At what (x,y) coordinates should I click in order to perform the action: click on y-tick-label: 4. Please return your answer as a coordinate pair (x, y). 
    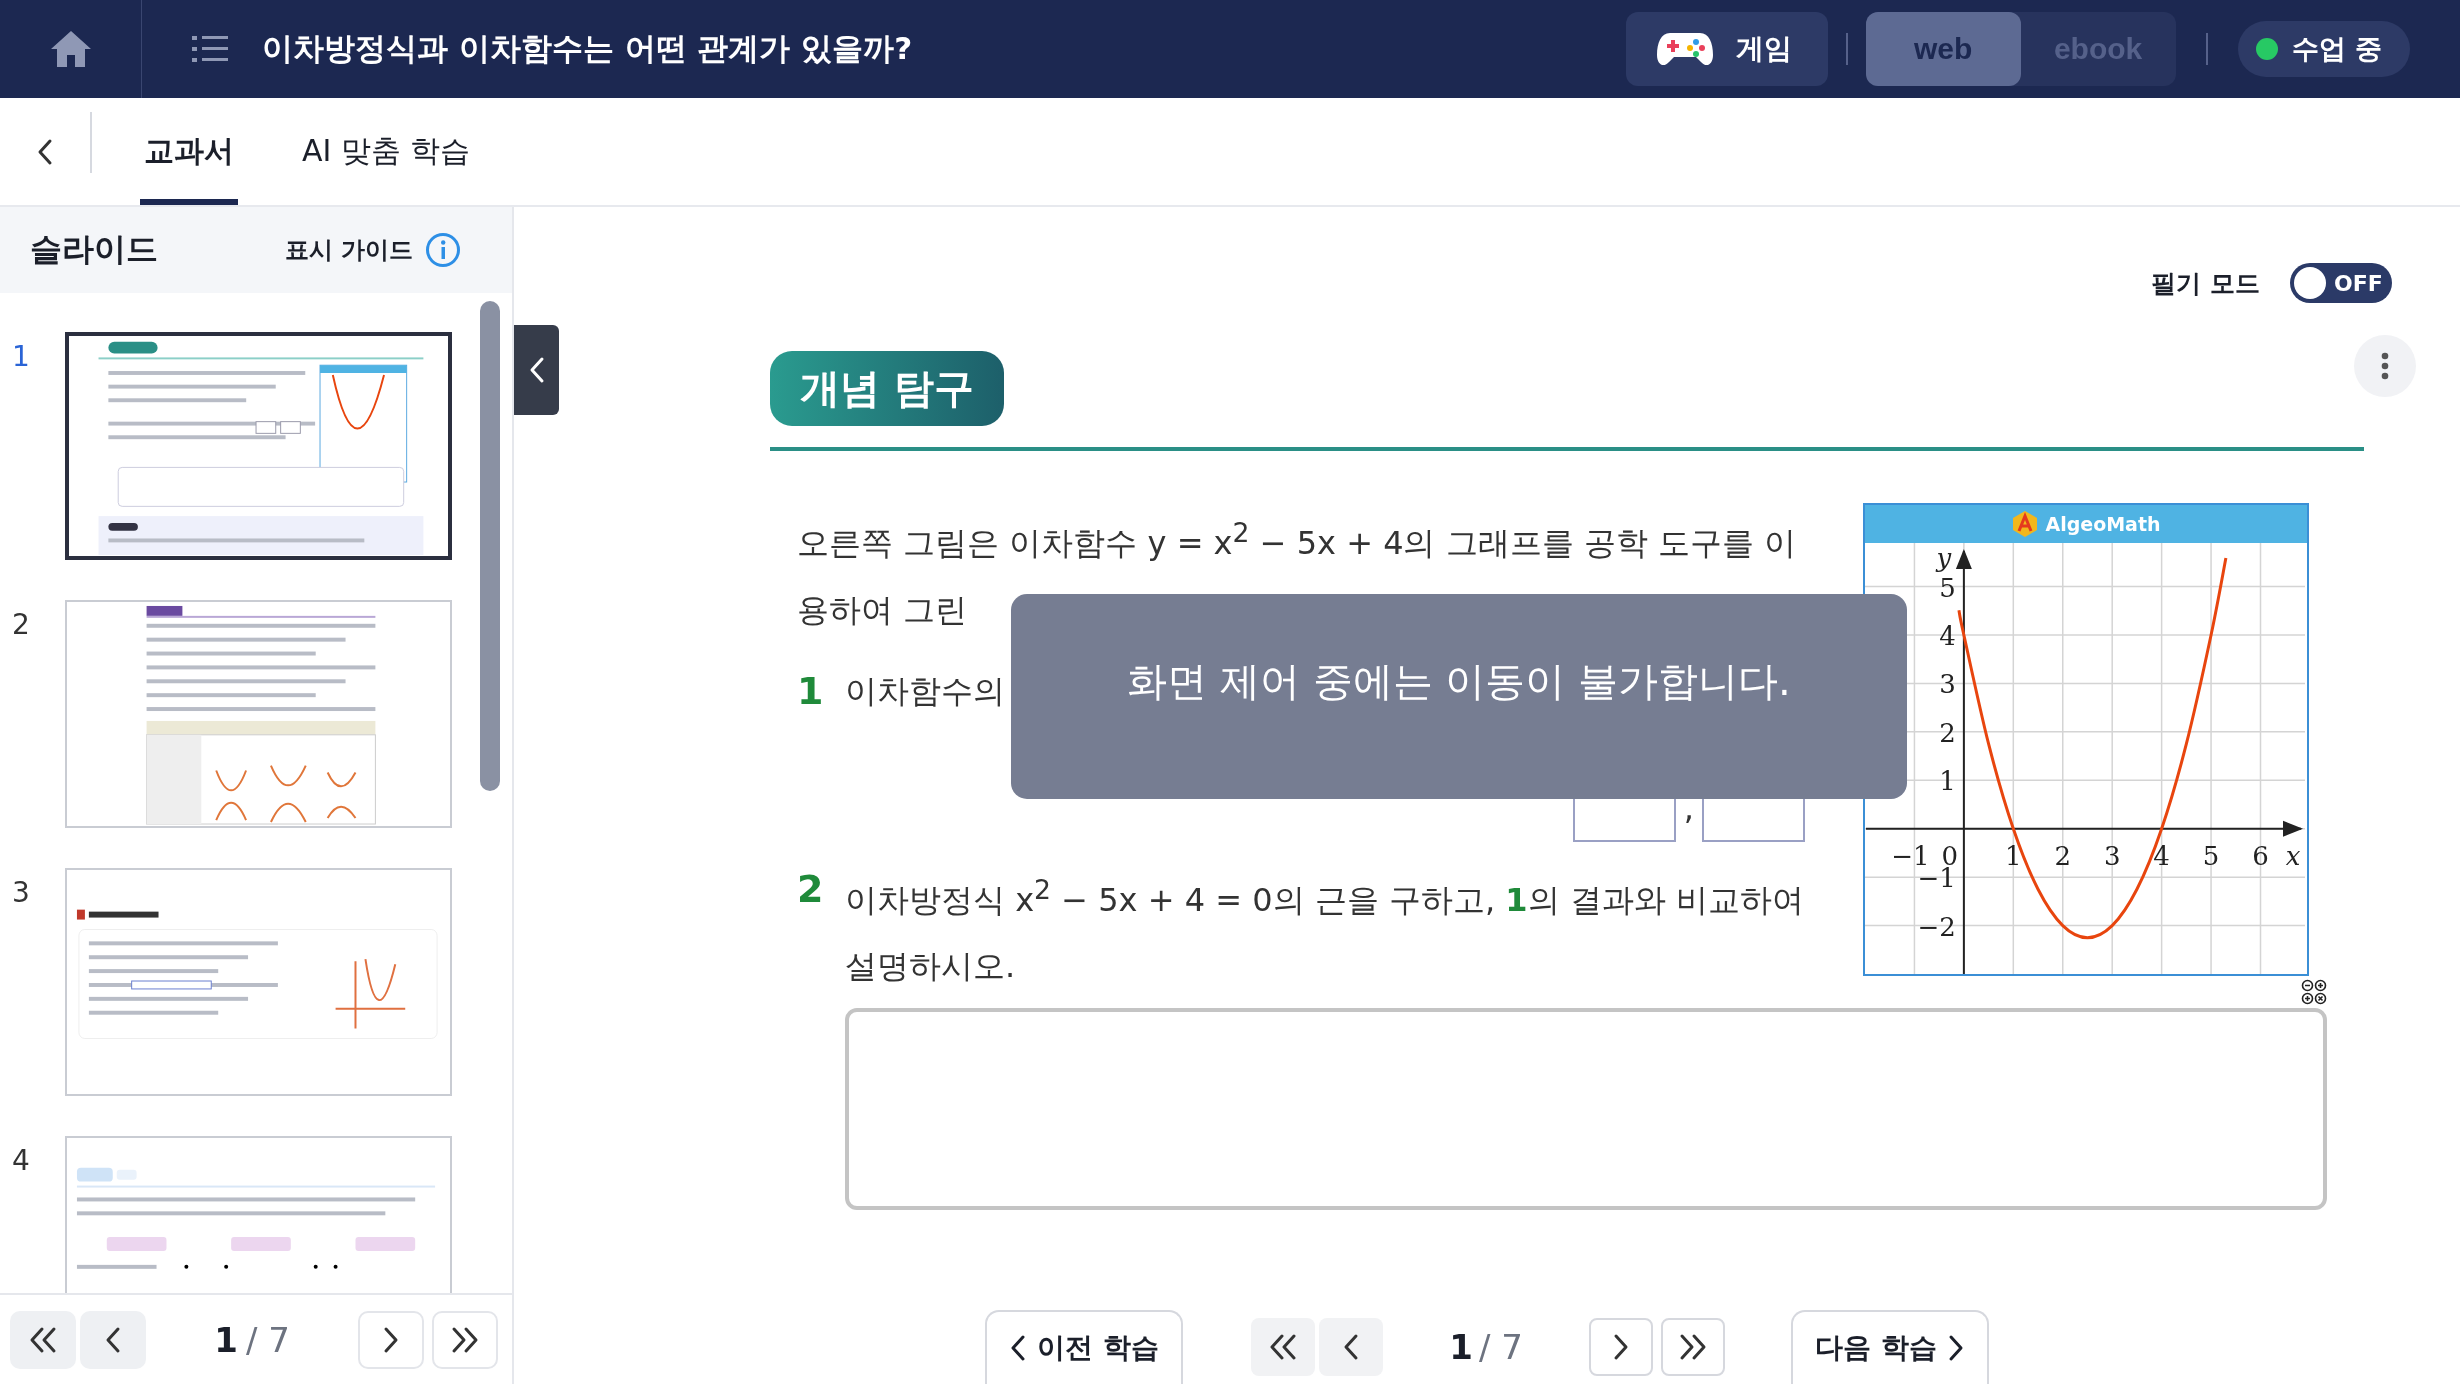
    Looking at the image, I should click on (1947, 636).